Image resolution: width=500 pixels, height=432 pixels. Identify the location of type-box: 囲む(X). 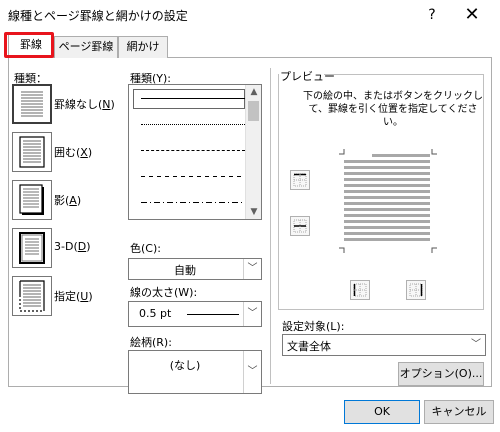
(67, 152).